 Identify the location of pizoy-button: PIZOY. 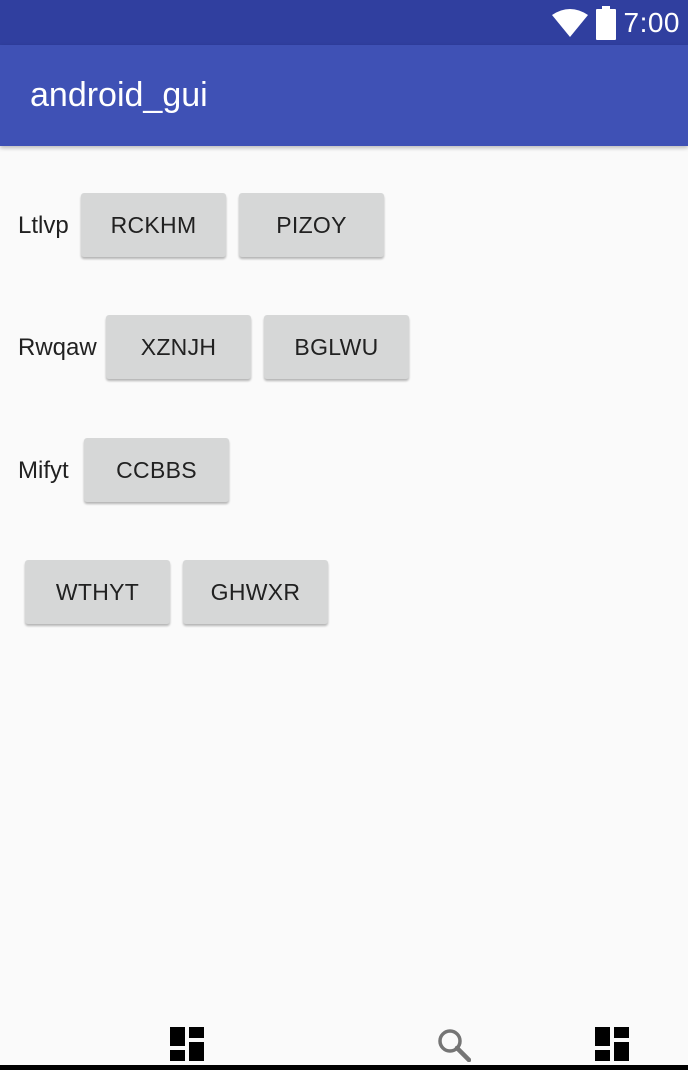
(311, 225).